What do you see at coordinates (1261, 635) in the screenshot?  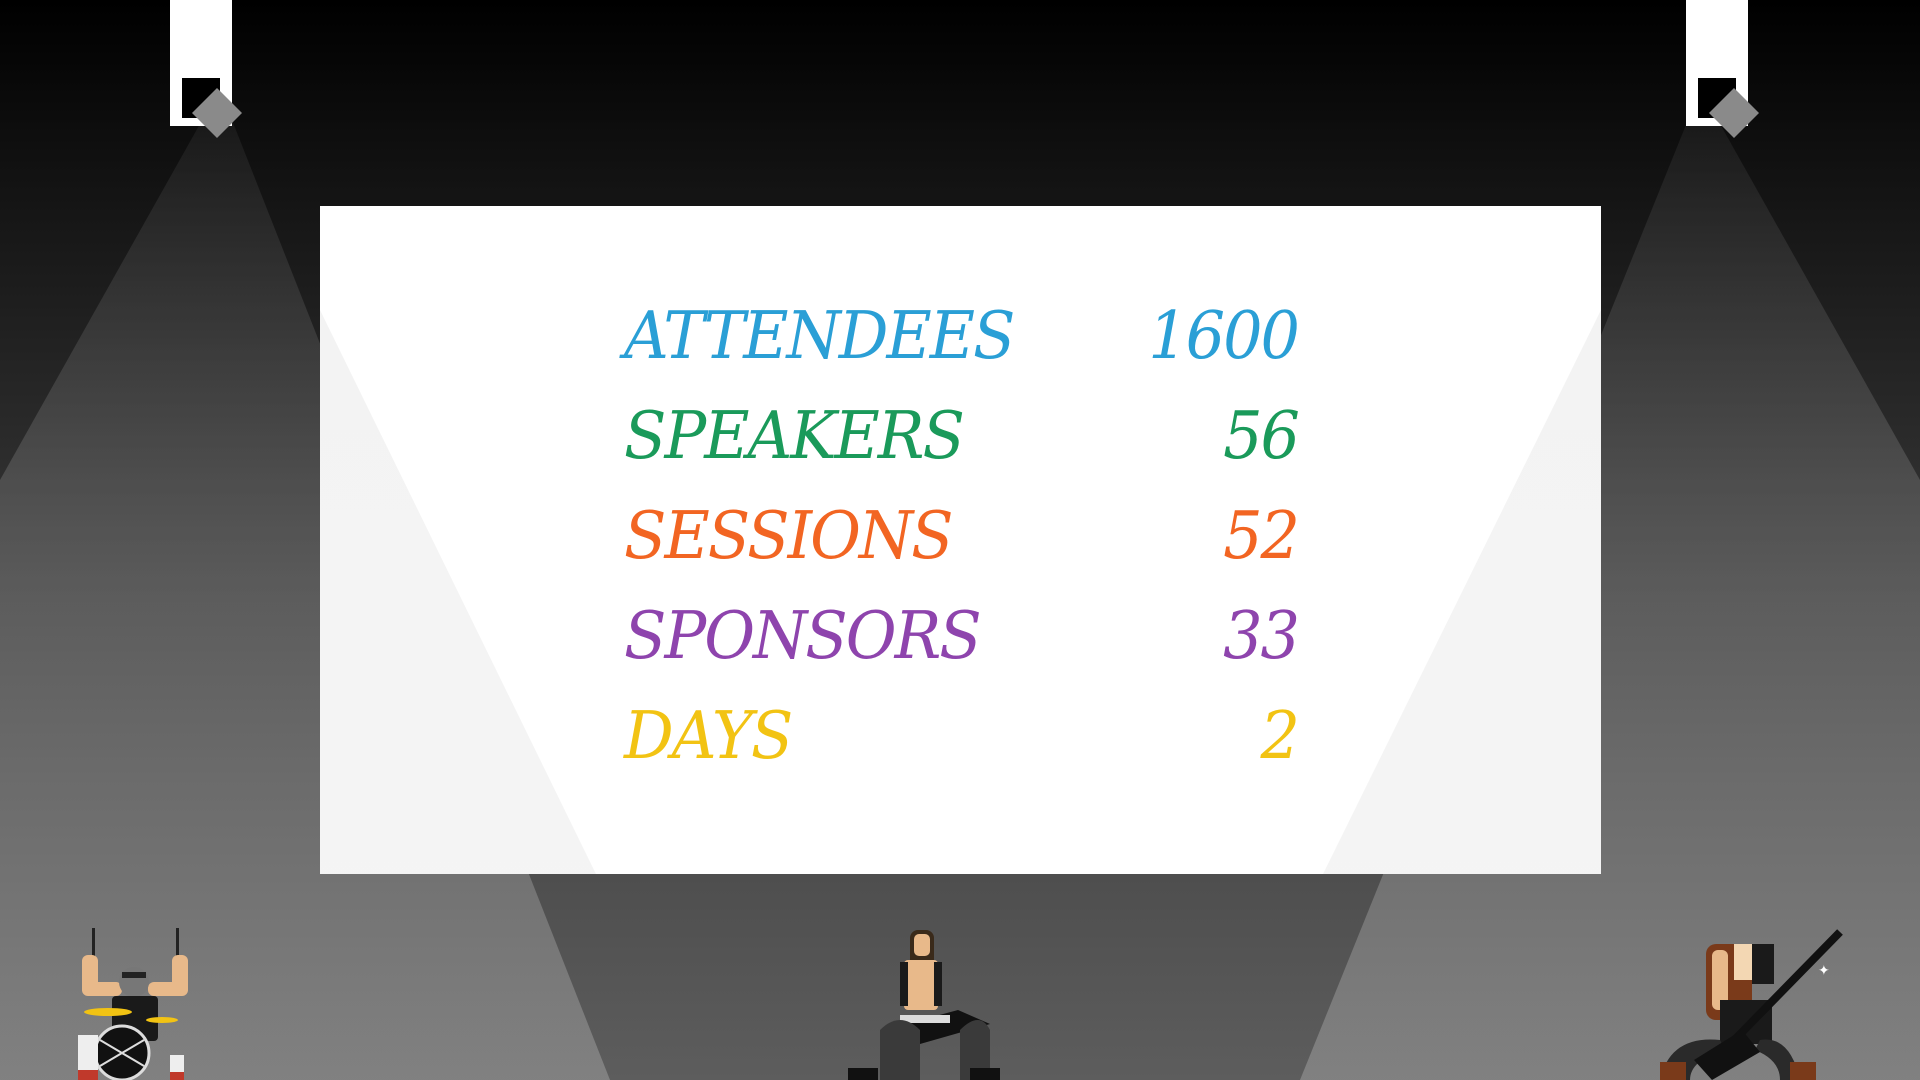 I see `stat-value: 33` at bounding box center [1261, 635].